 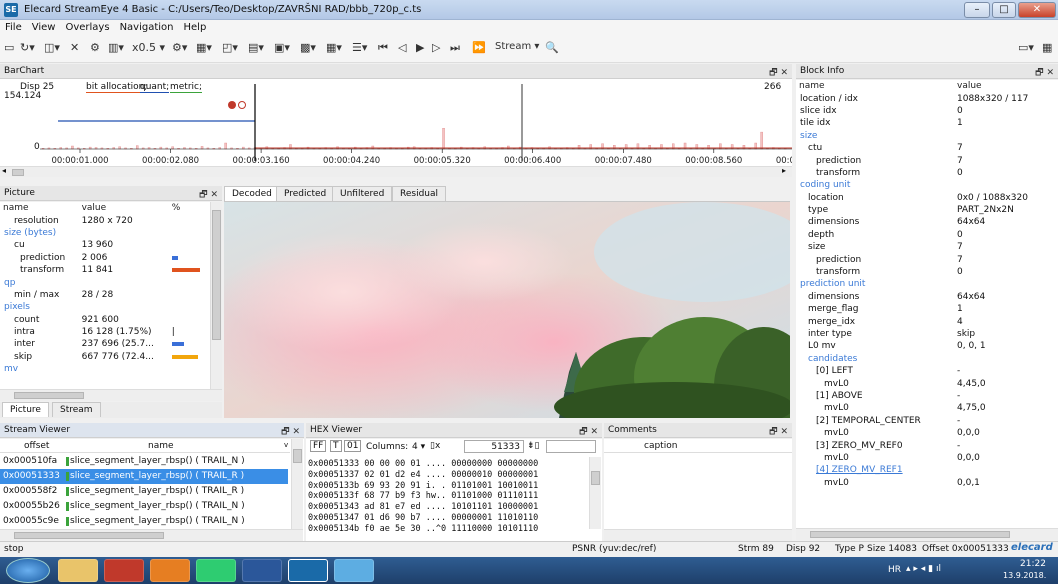 What do you see at coordinates (927, 421) in the screenshot?
I see `block-info-row: [2] TEMPORAL_CENTER -` at bounding box center [927, 421].